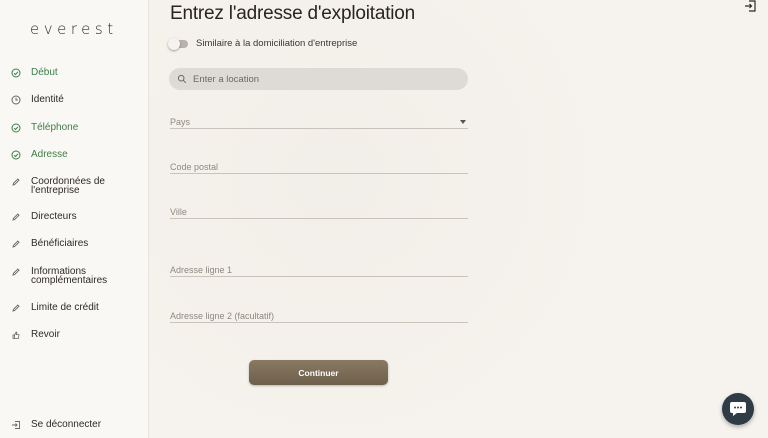  Describe the element at coordinates (293, 13) in the screenshot. I see `page-title: Entrez l'adresse d'exploitation` at that location.